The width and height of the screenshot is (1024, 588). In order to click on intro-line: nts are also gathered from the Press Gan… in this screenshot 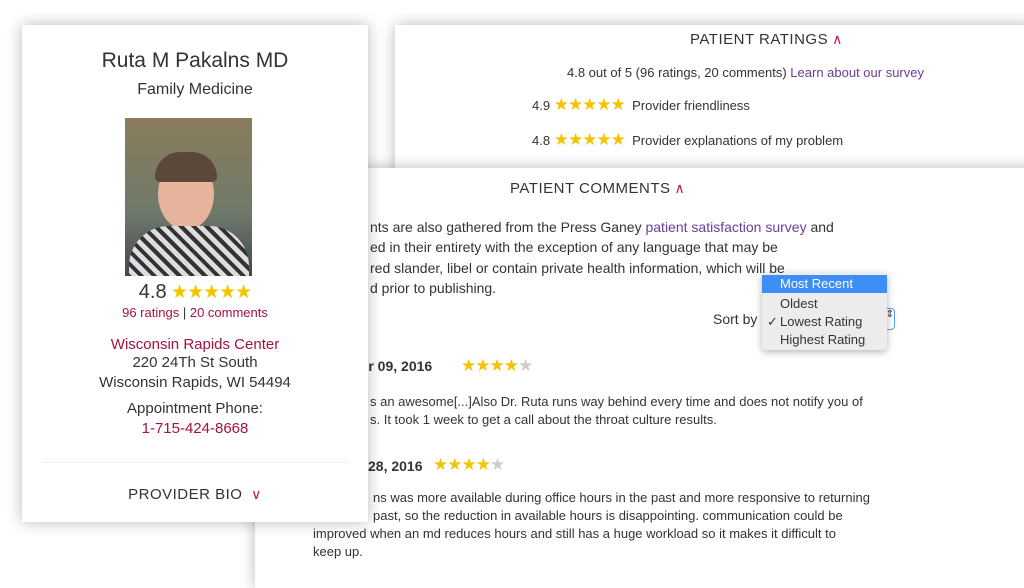, I will do `click(602, 227)`.